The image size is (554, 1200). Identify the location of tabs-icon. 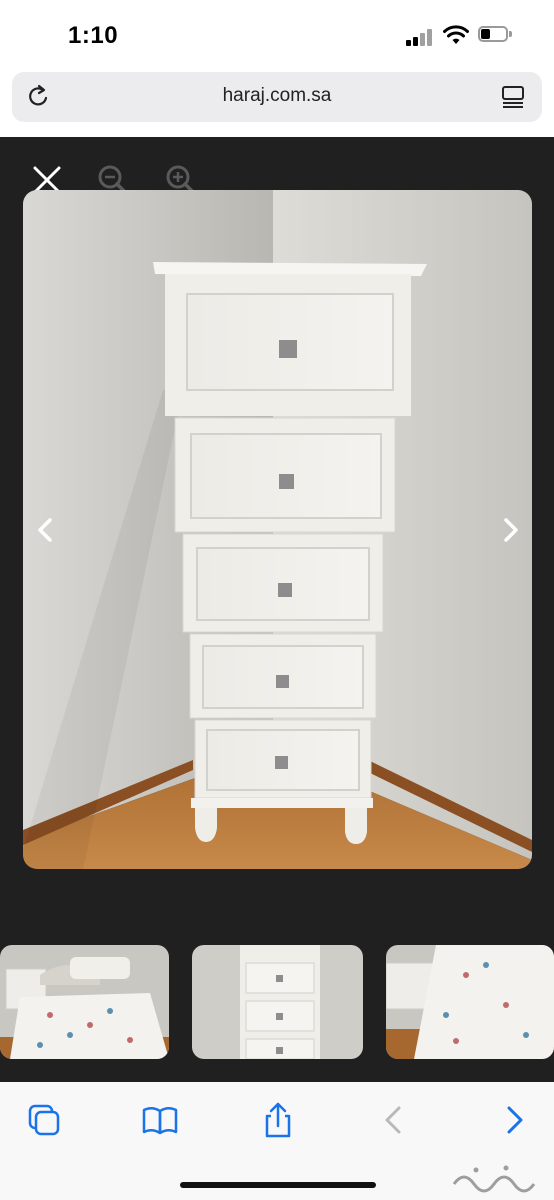
(44, 1120).